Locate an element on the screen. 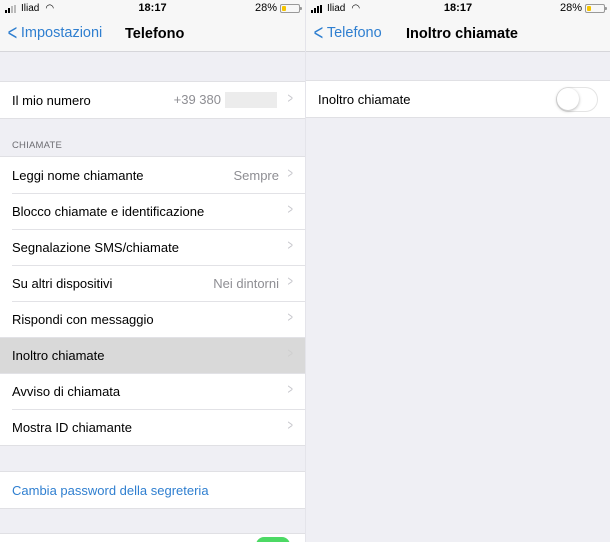 This screenshot has height=542, width=610. my-number-value: +39 380 is located at coordinates (197, 99).